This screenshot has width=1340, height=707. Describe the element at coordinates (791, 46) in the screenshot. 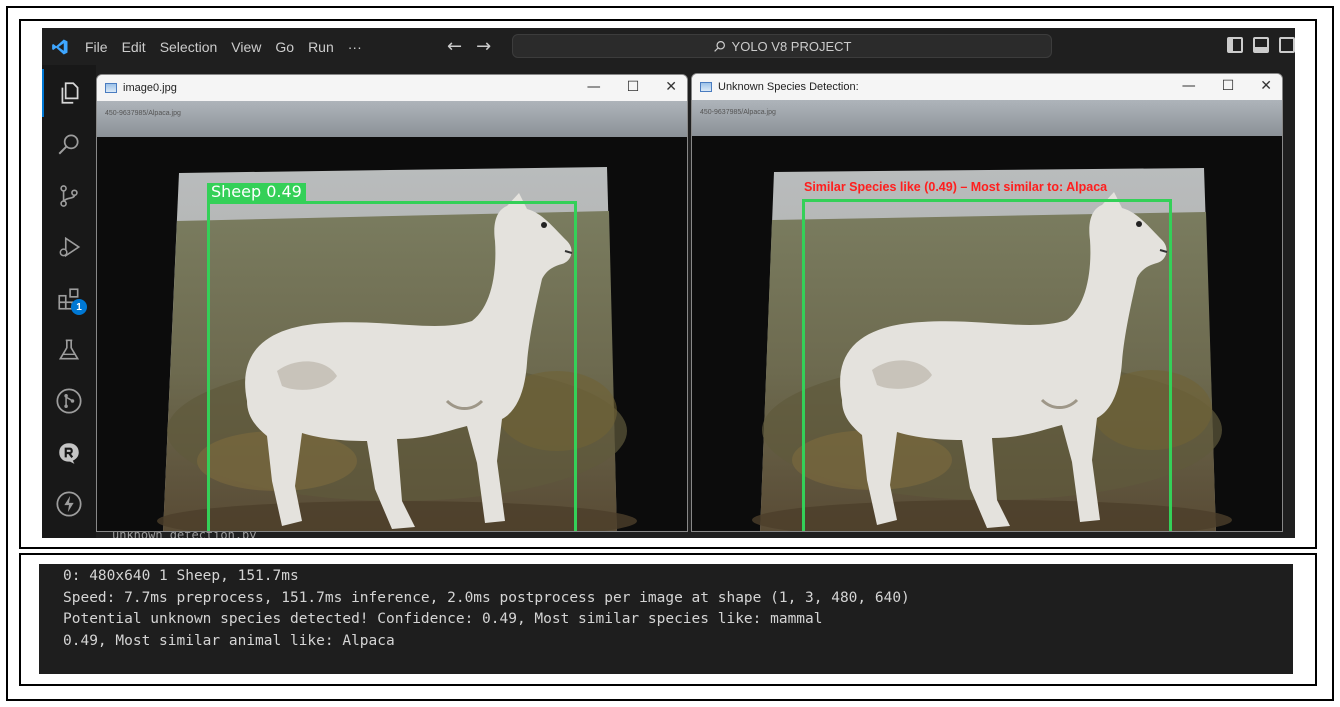

I see `search-label: YOLO V8 PROJECT` at that location.